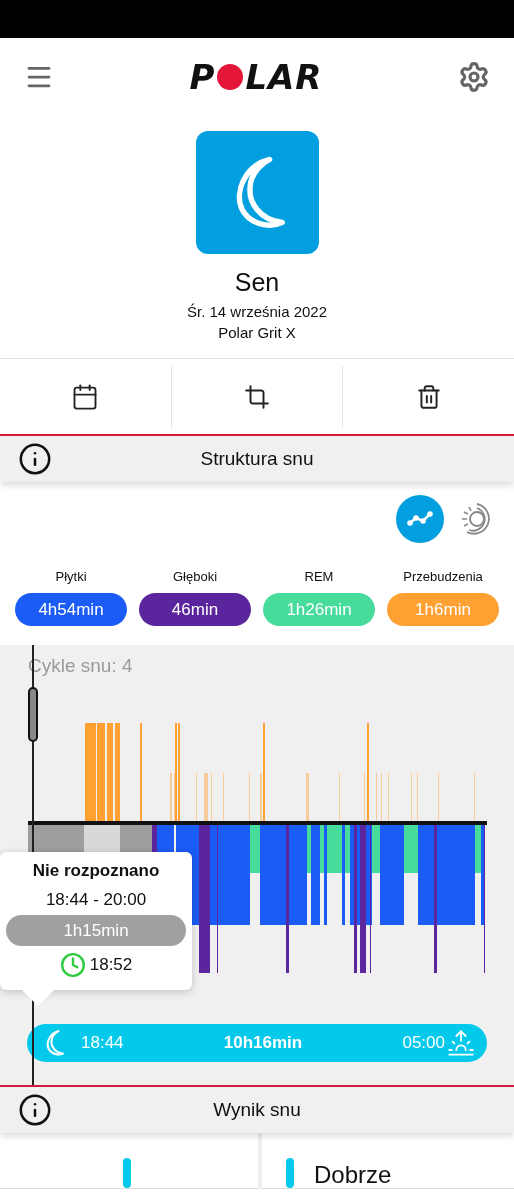 The height and width of the screenshot is (1200, 514). Describe the element at coordinates (443, 609) in the screenshot. I see `stage-duration: 1h6min` at that location.